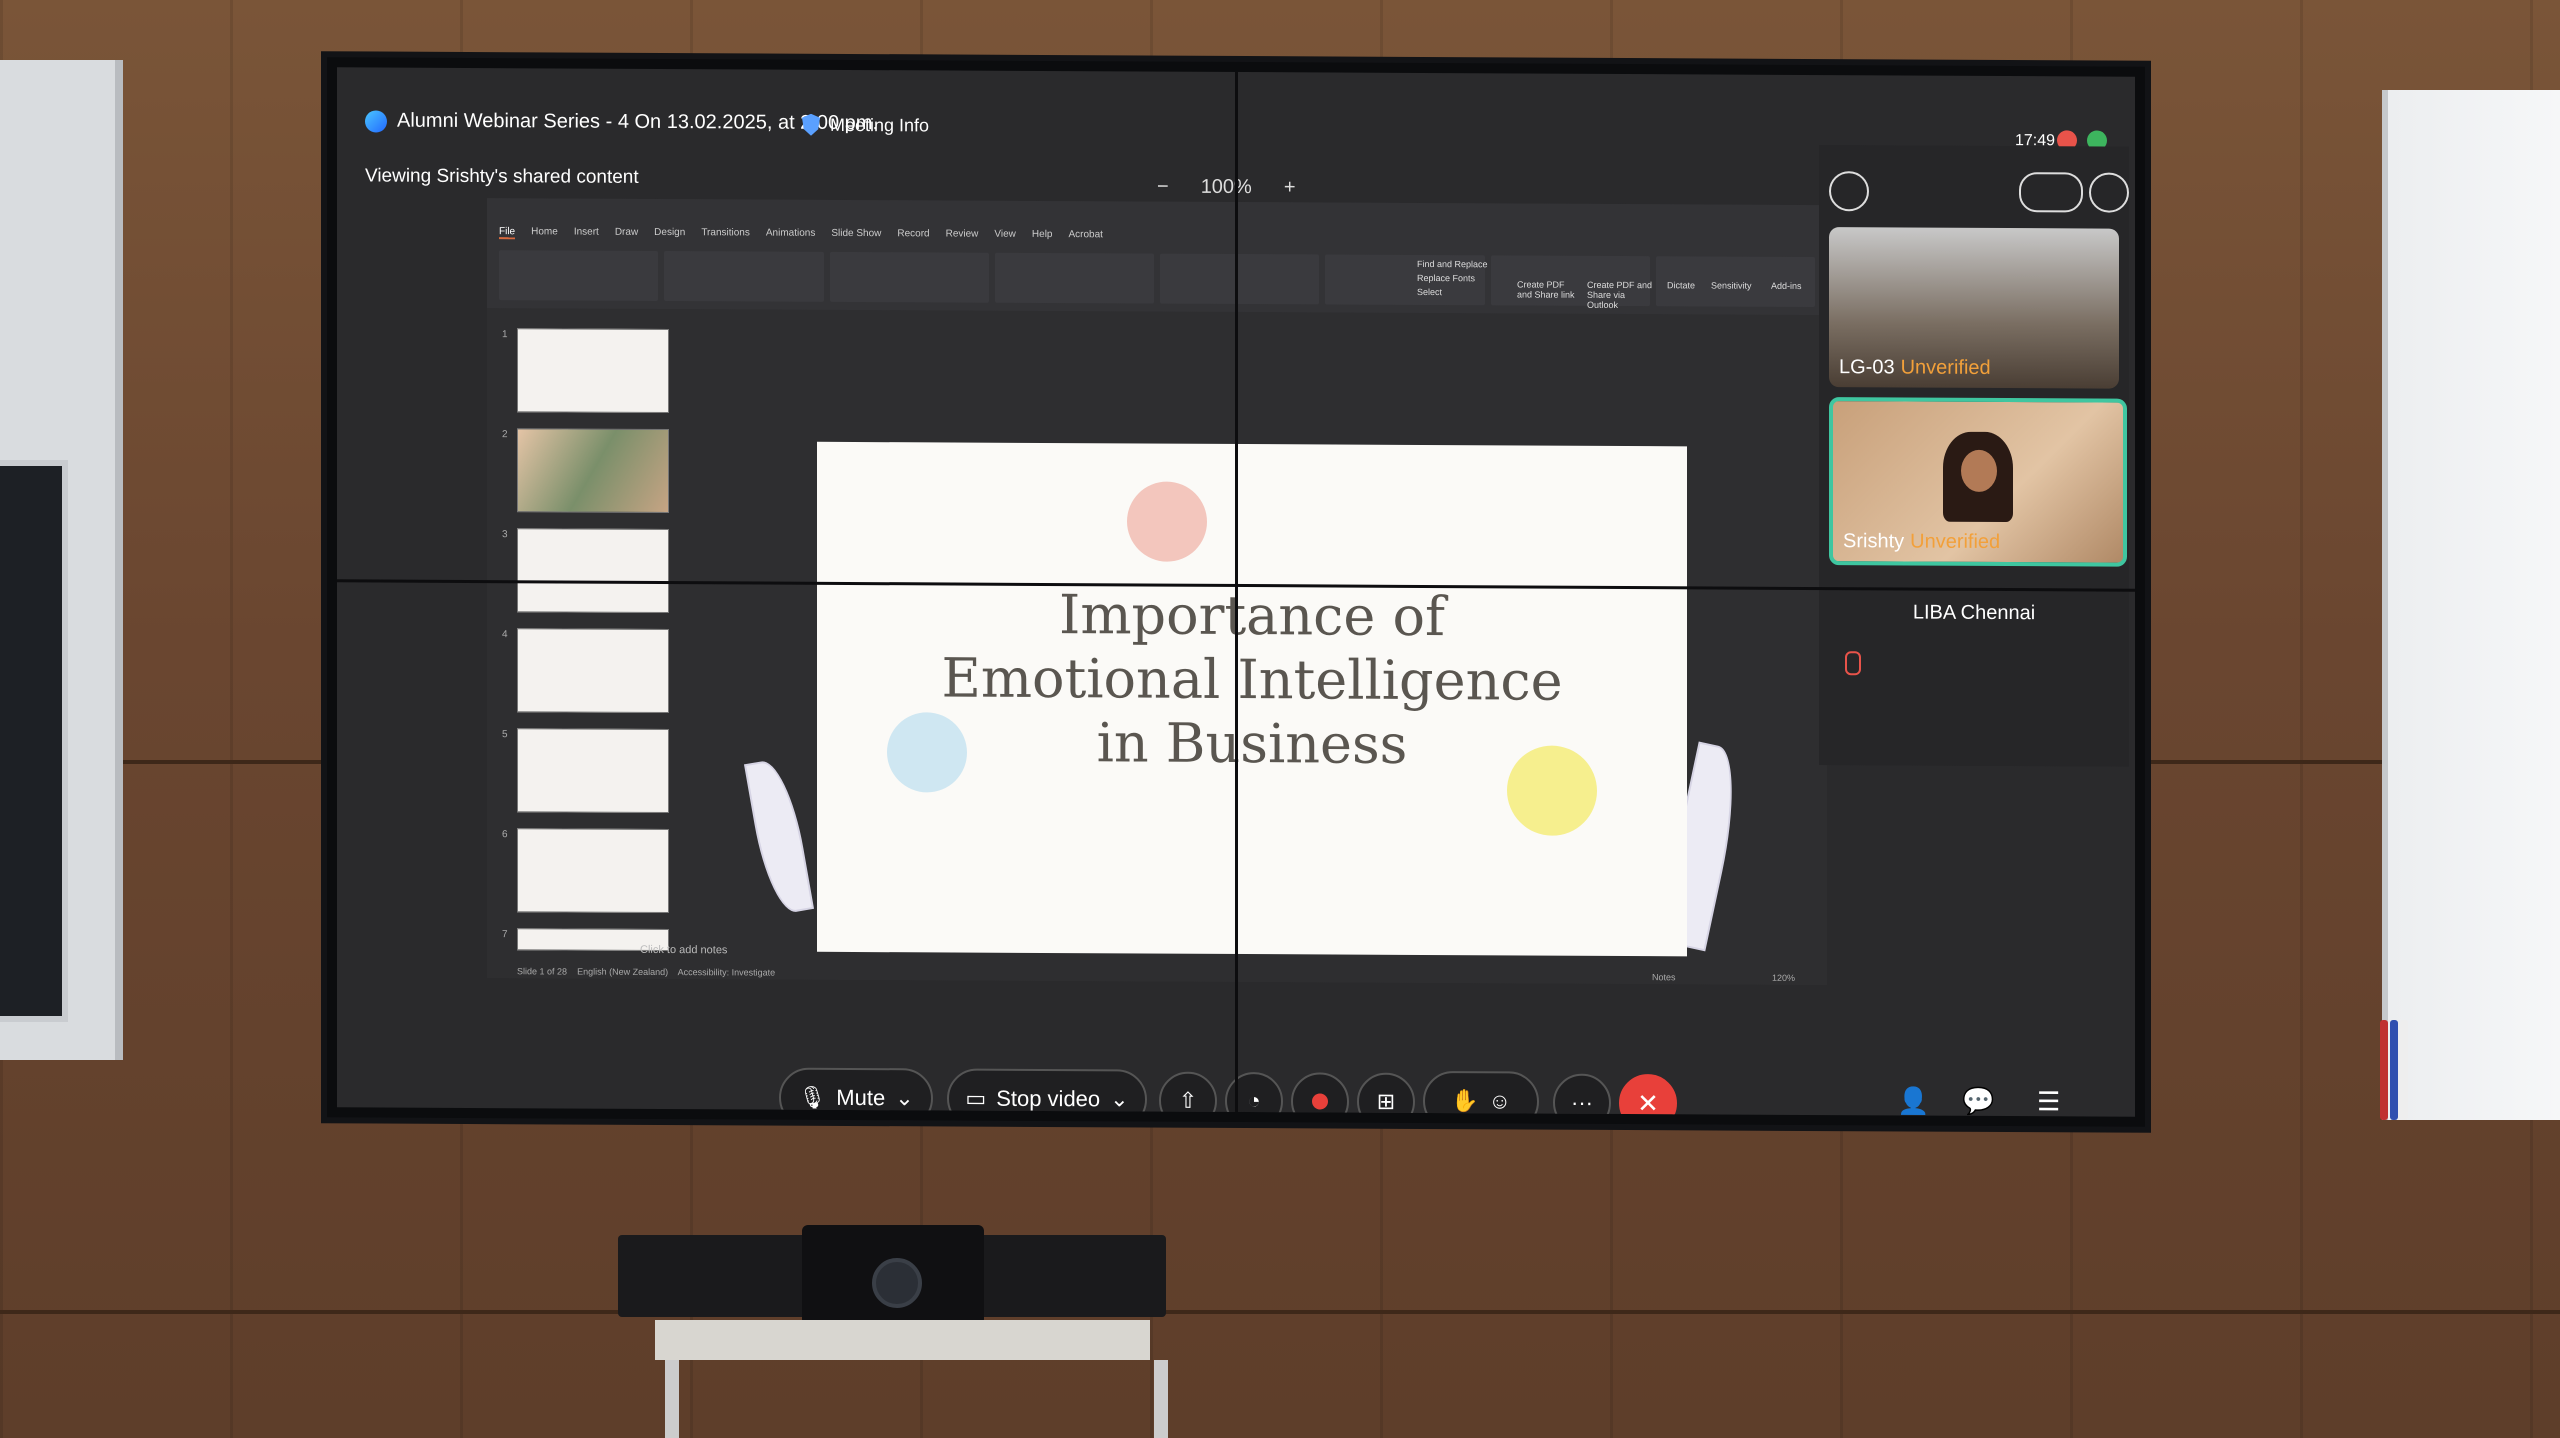 Image resolution: width=2560 pixels, height=1438 pixels. I want to click on captions-icon, so click(402, 1113).